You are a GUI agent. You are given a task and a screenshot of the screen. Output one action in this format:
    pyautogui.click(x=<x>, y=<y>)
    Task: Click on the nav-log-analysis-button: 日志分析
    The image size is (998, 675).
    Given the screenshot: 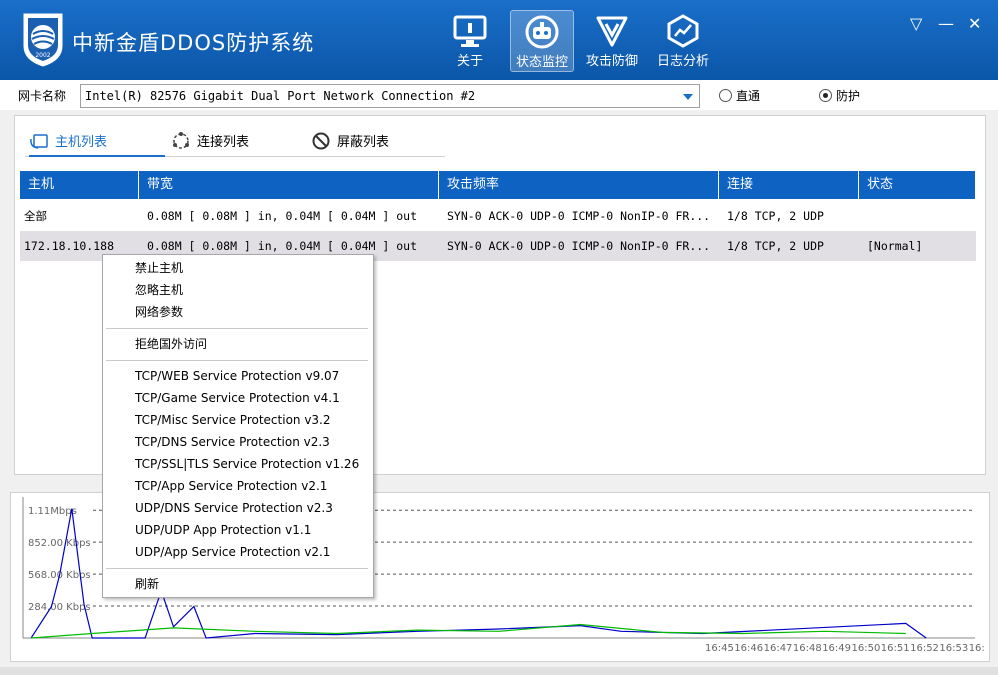 What is the action you would take?
    pyautogui.click(x=683, y=40)
    